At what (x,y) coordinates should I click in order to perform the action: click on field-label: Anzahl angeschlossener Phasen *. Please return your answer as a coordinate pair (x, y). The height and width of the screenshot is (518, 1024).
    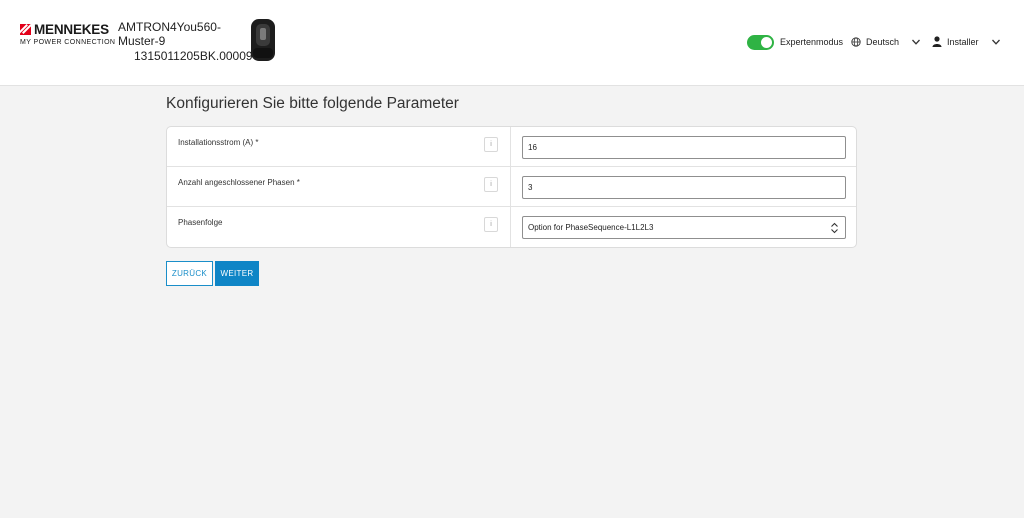
    Looking at the image, I should click on (239, 182).